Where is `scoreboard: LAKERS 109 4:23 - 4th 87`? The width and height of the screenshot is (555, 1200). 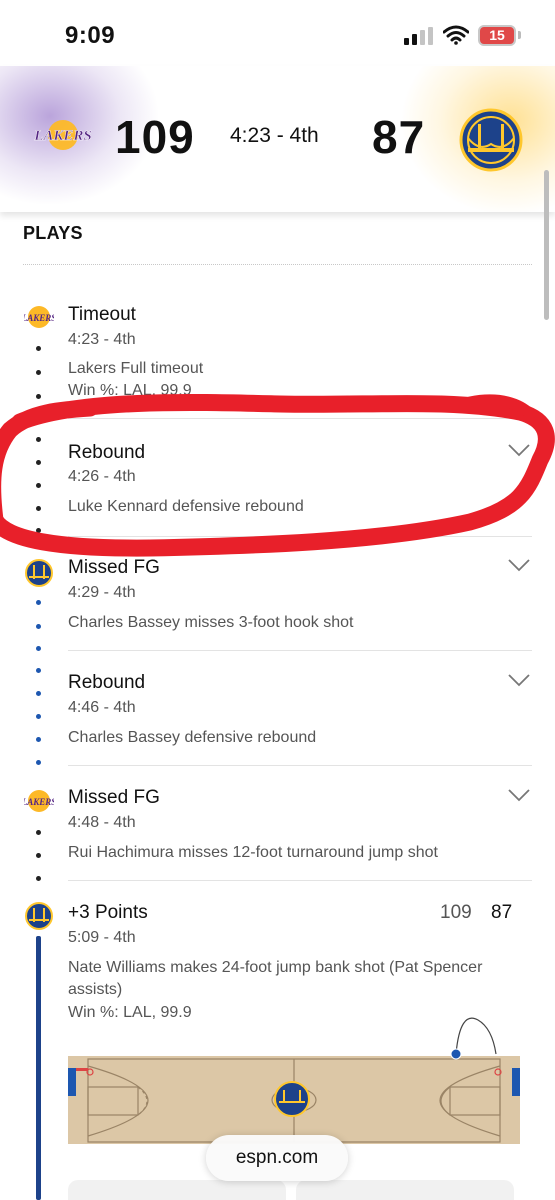 scoreboard: LAKERS 109 4:23 - 4th 87 is located at coordinates (277, 139).